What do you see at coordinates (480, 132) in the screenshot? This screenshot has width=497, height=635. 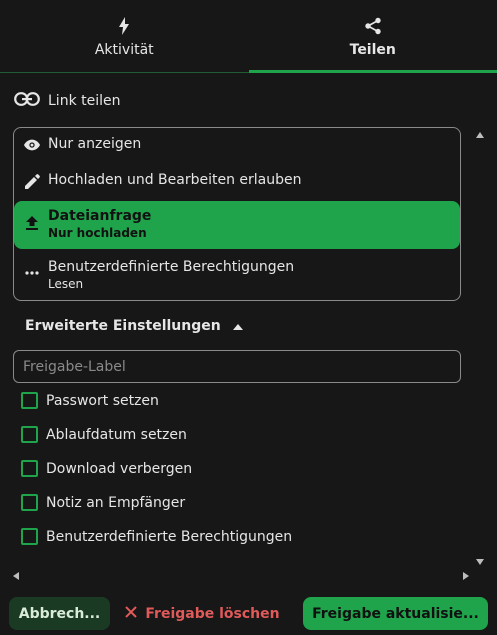 I see `scroll-up-arrow` at bounding box center [480, 132].